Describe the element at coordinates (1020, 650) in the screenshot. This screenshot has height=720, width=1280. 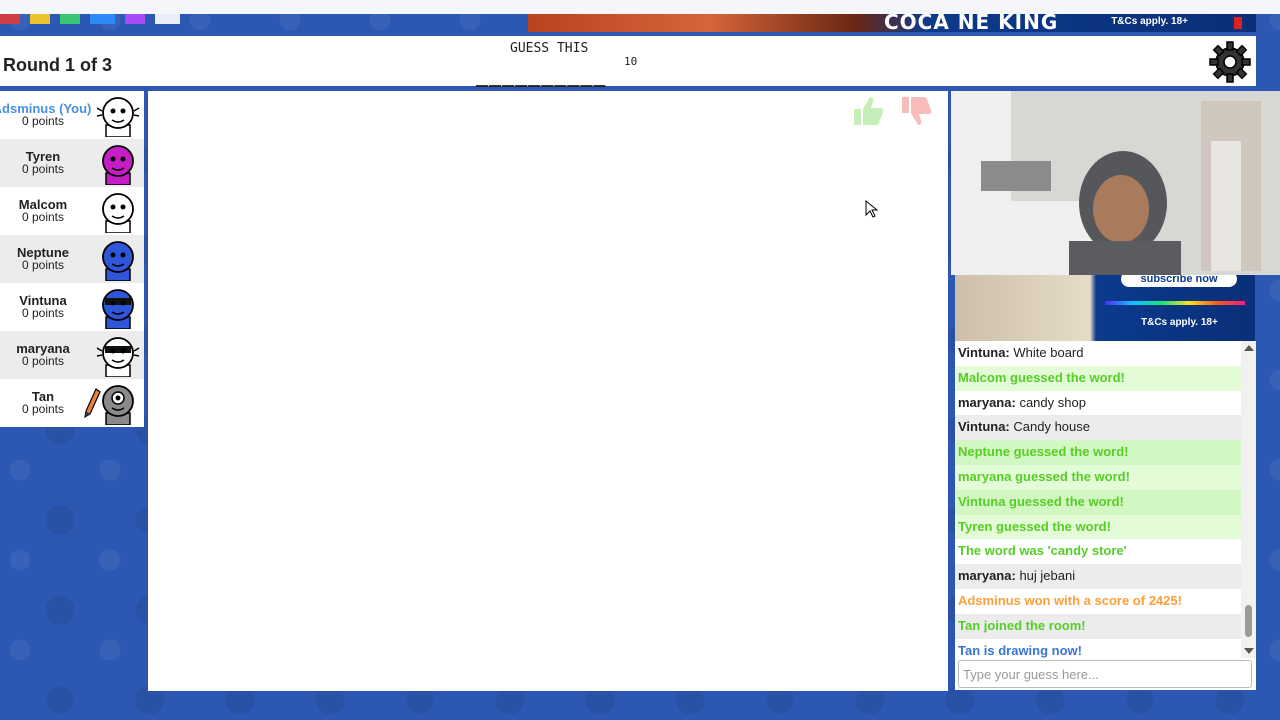
I see `chat-text: Tan is drawing now!` at that location.